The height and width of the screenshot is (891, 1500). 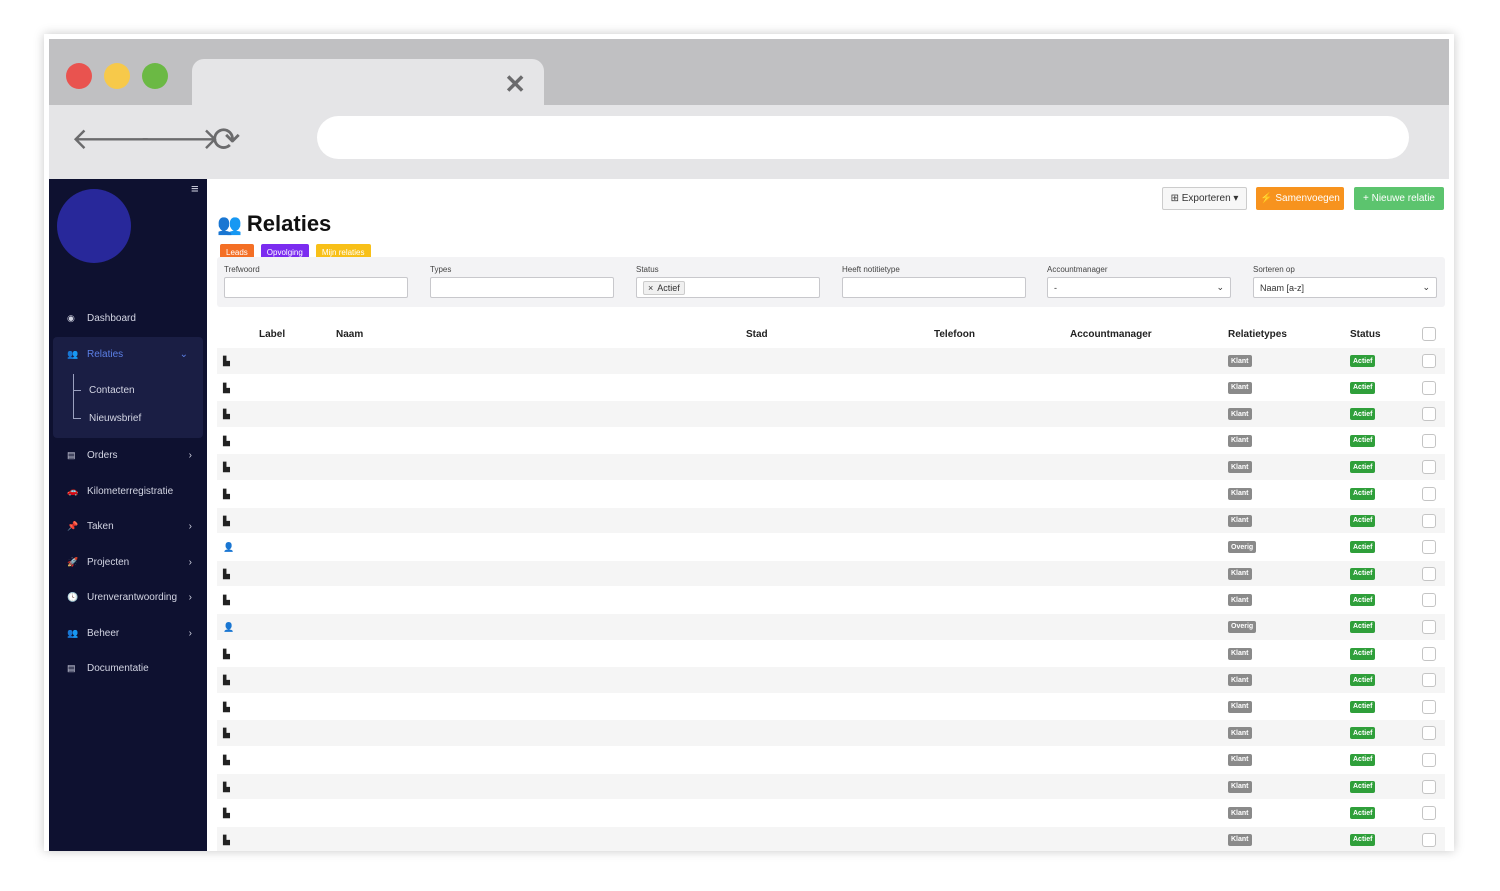 I want to click on minimize-window-button, so click(x=117, y=76).